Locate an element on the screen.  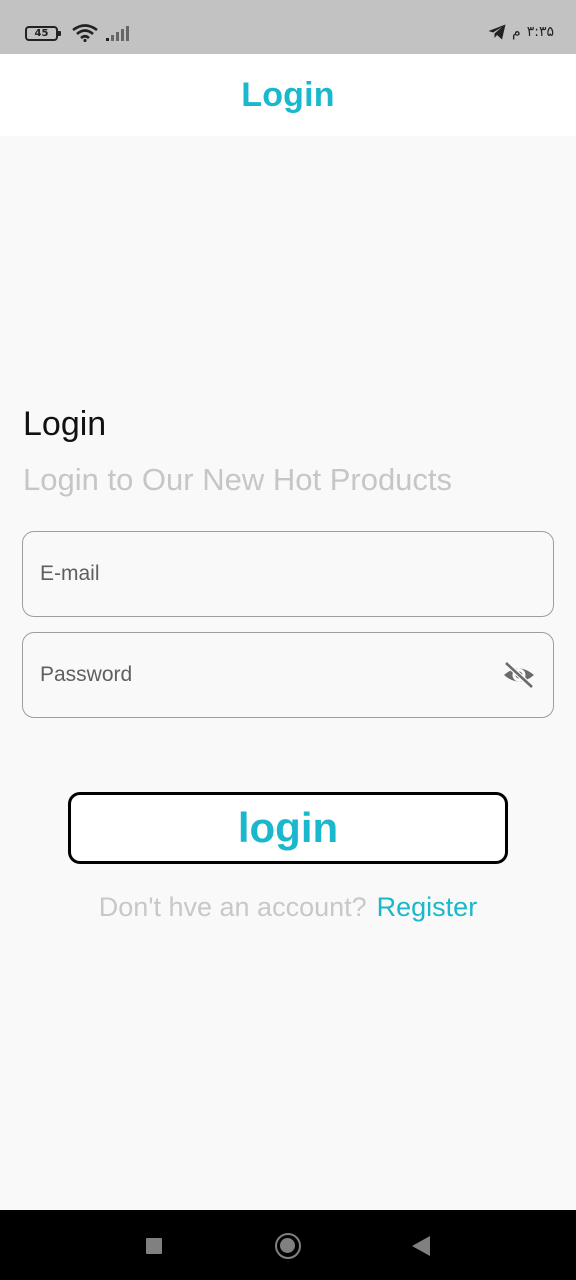
password-field-label: Password is located at coordinates (86, 674).